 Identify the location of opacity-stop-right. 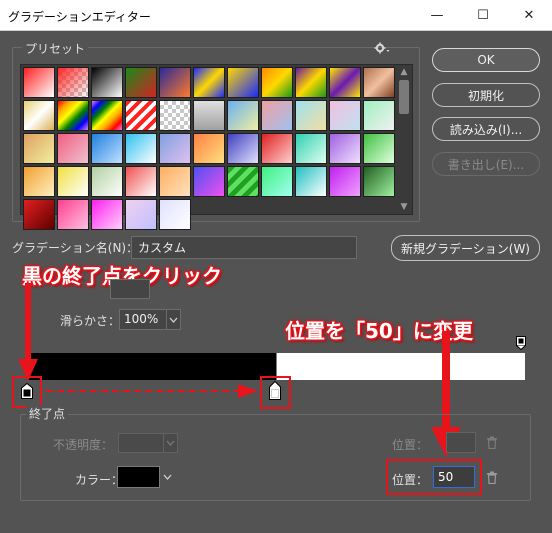
(521, 343).